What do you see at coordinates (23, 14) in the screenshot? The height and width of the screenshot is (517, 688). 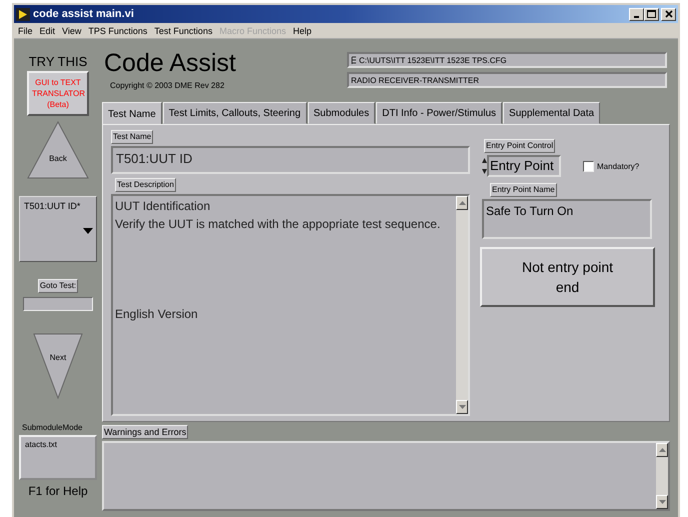 I see `app-icon` at bounding box center [23, 14].